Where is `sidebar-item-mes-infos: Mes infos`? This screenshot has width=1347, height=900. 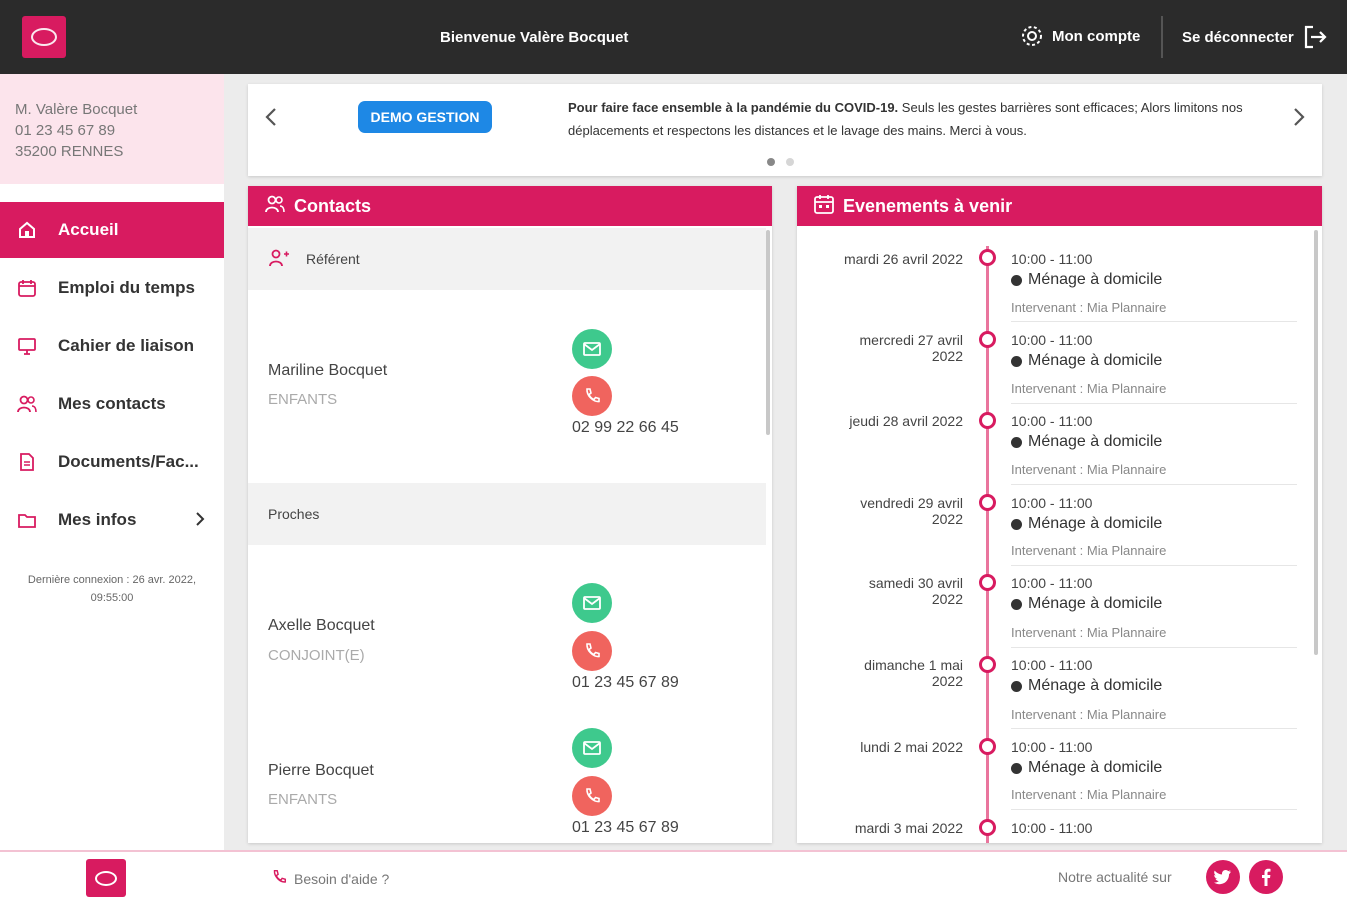 sidebar-item-mes-infos: Mes infos is located at coordinates (112, 520).